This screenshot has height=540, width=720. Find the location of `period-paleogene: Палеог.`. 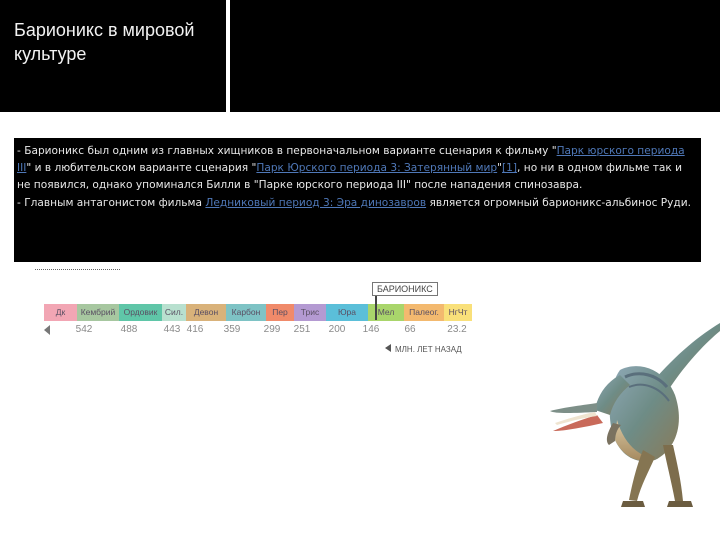

period-paleogene: Палеог. is located at coordinates (424, 312).